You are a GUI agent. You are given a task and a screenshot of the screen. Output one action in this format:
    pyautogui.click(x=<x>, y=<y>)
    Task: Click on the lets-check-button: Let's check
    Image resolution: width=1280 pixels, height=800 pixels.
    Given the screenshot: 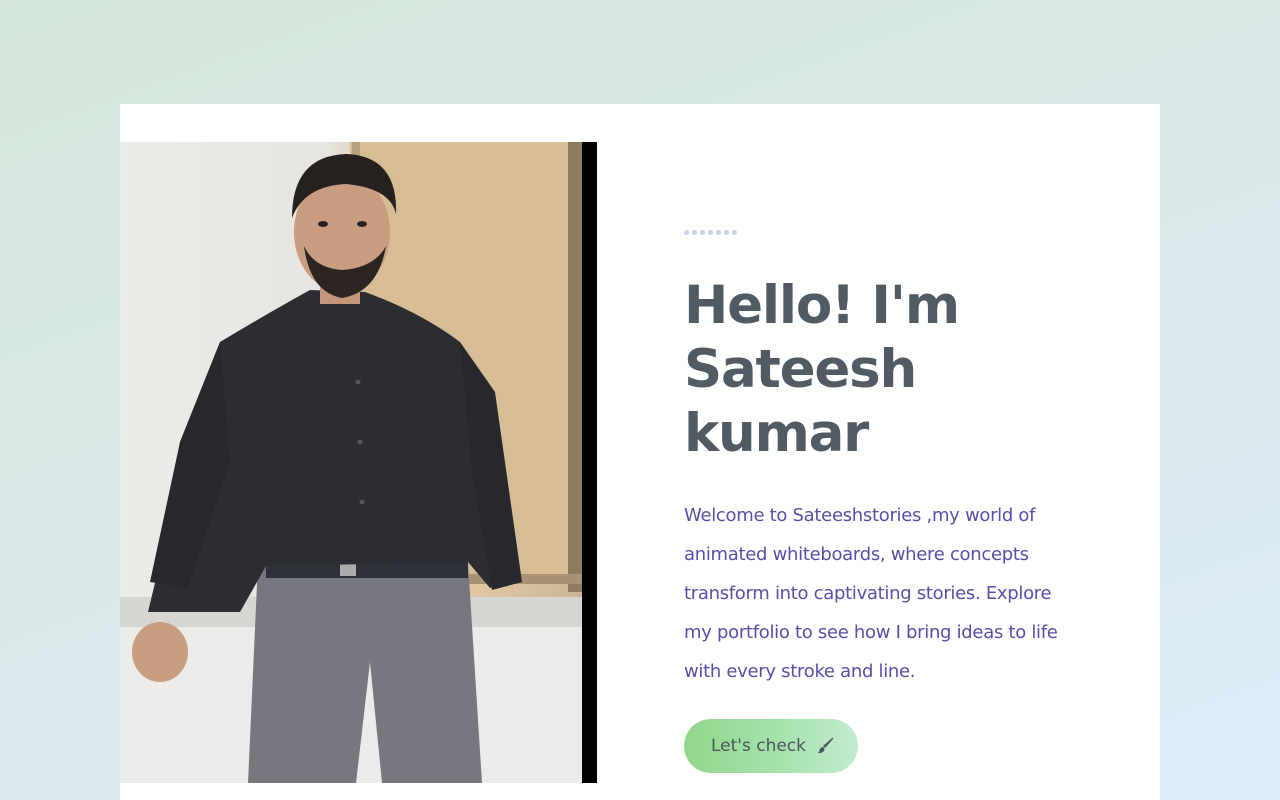 What is the action you would take?
    pyautogui.click(x=771, y=746)
    